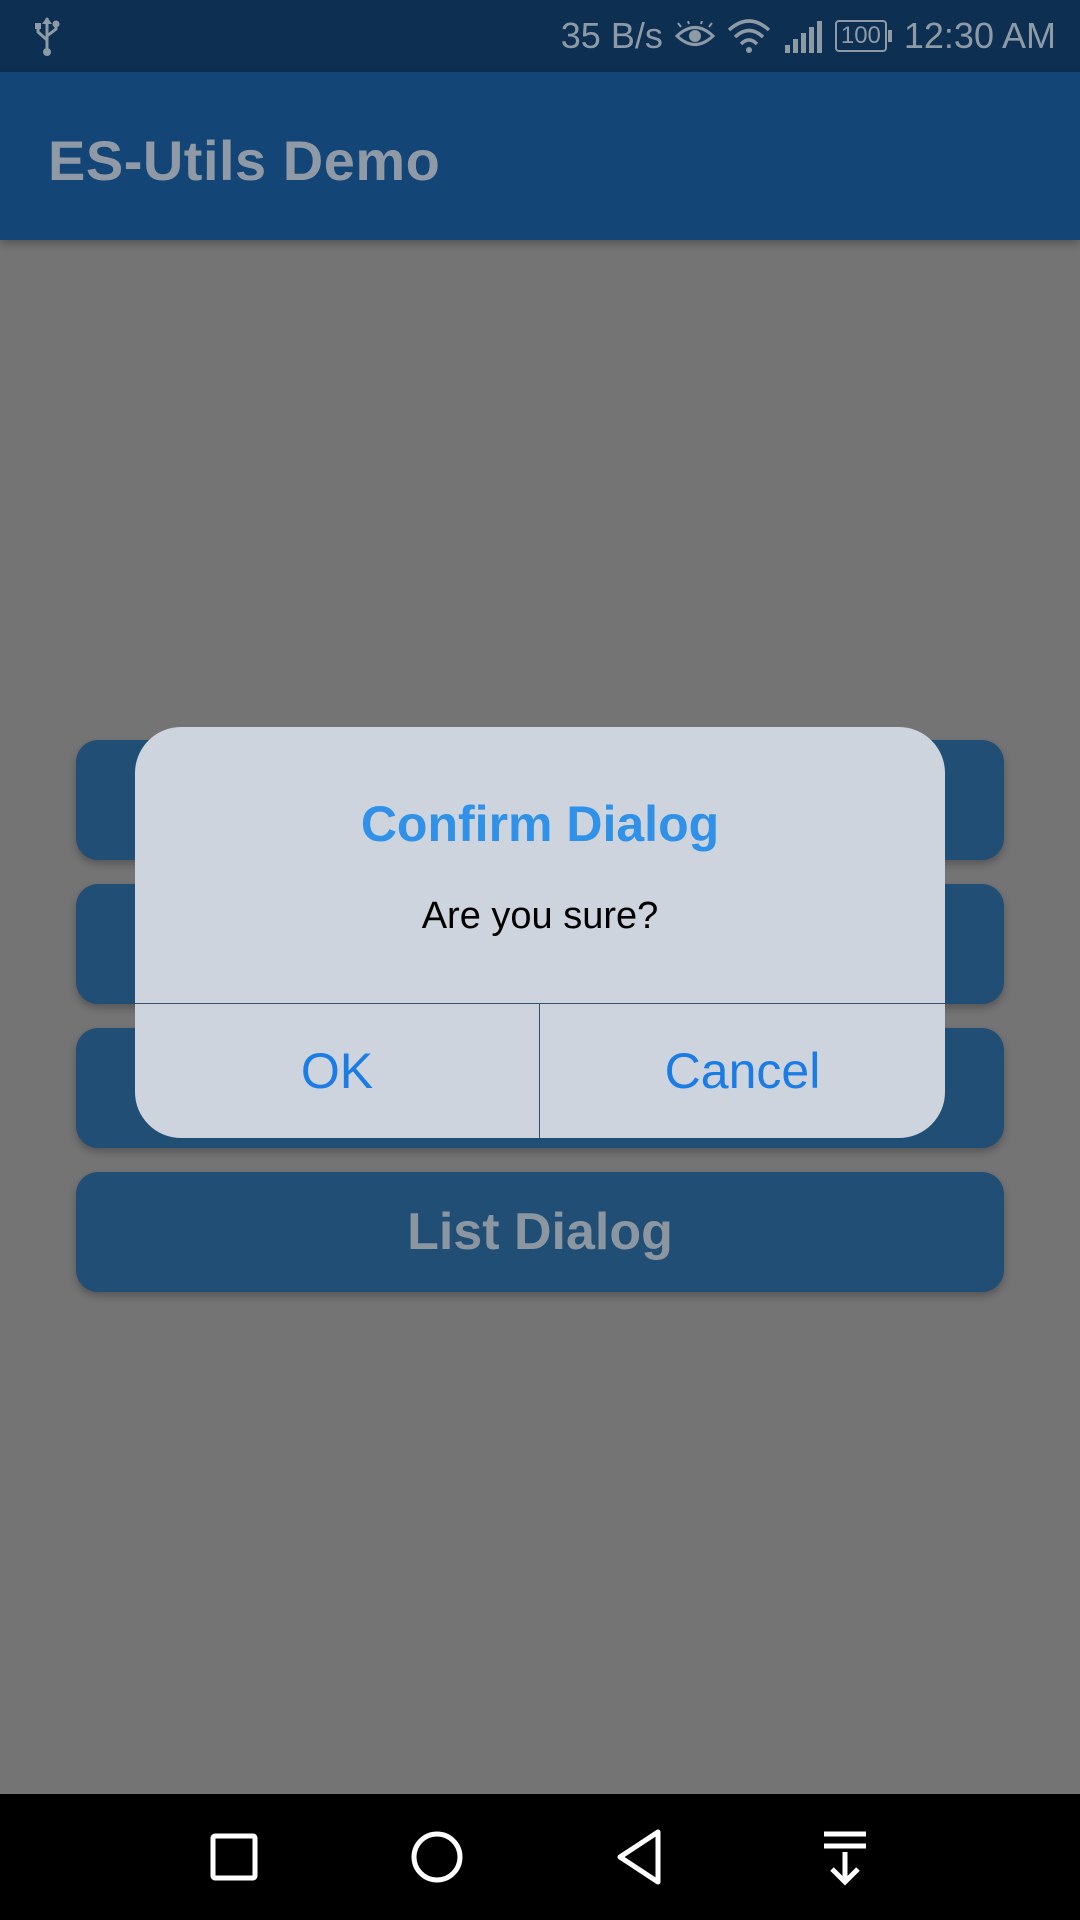 This screenshot has width=1080, height=1920. Describe the element at coordinates (694, 33) in the screenshot. I see `eye-icon` at that location.